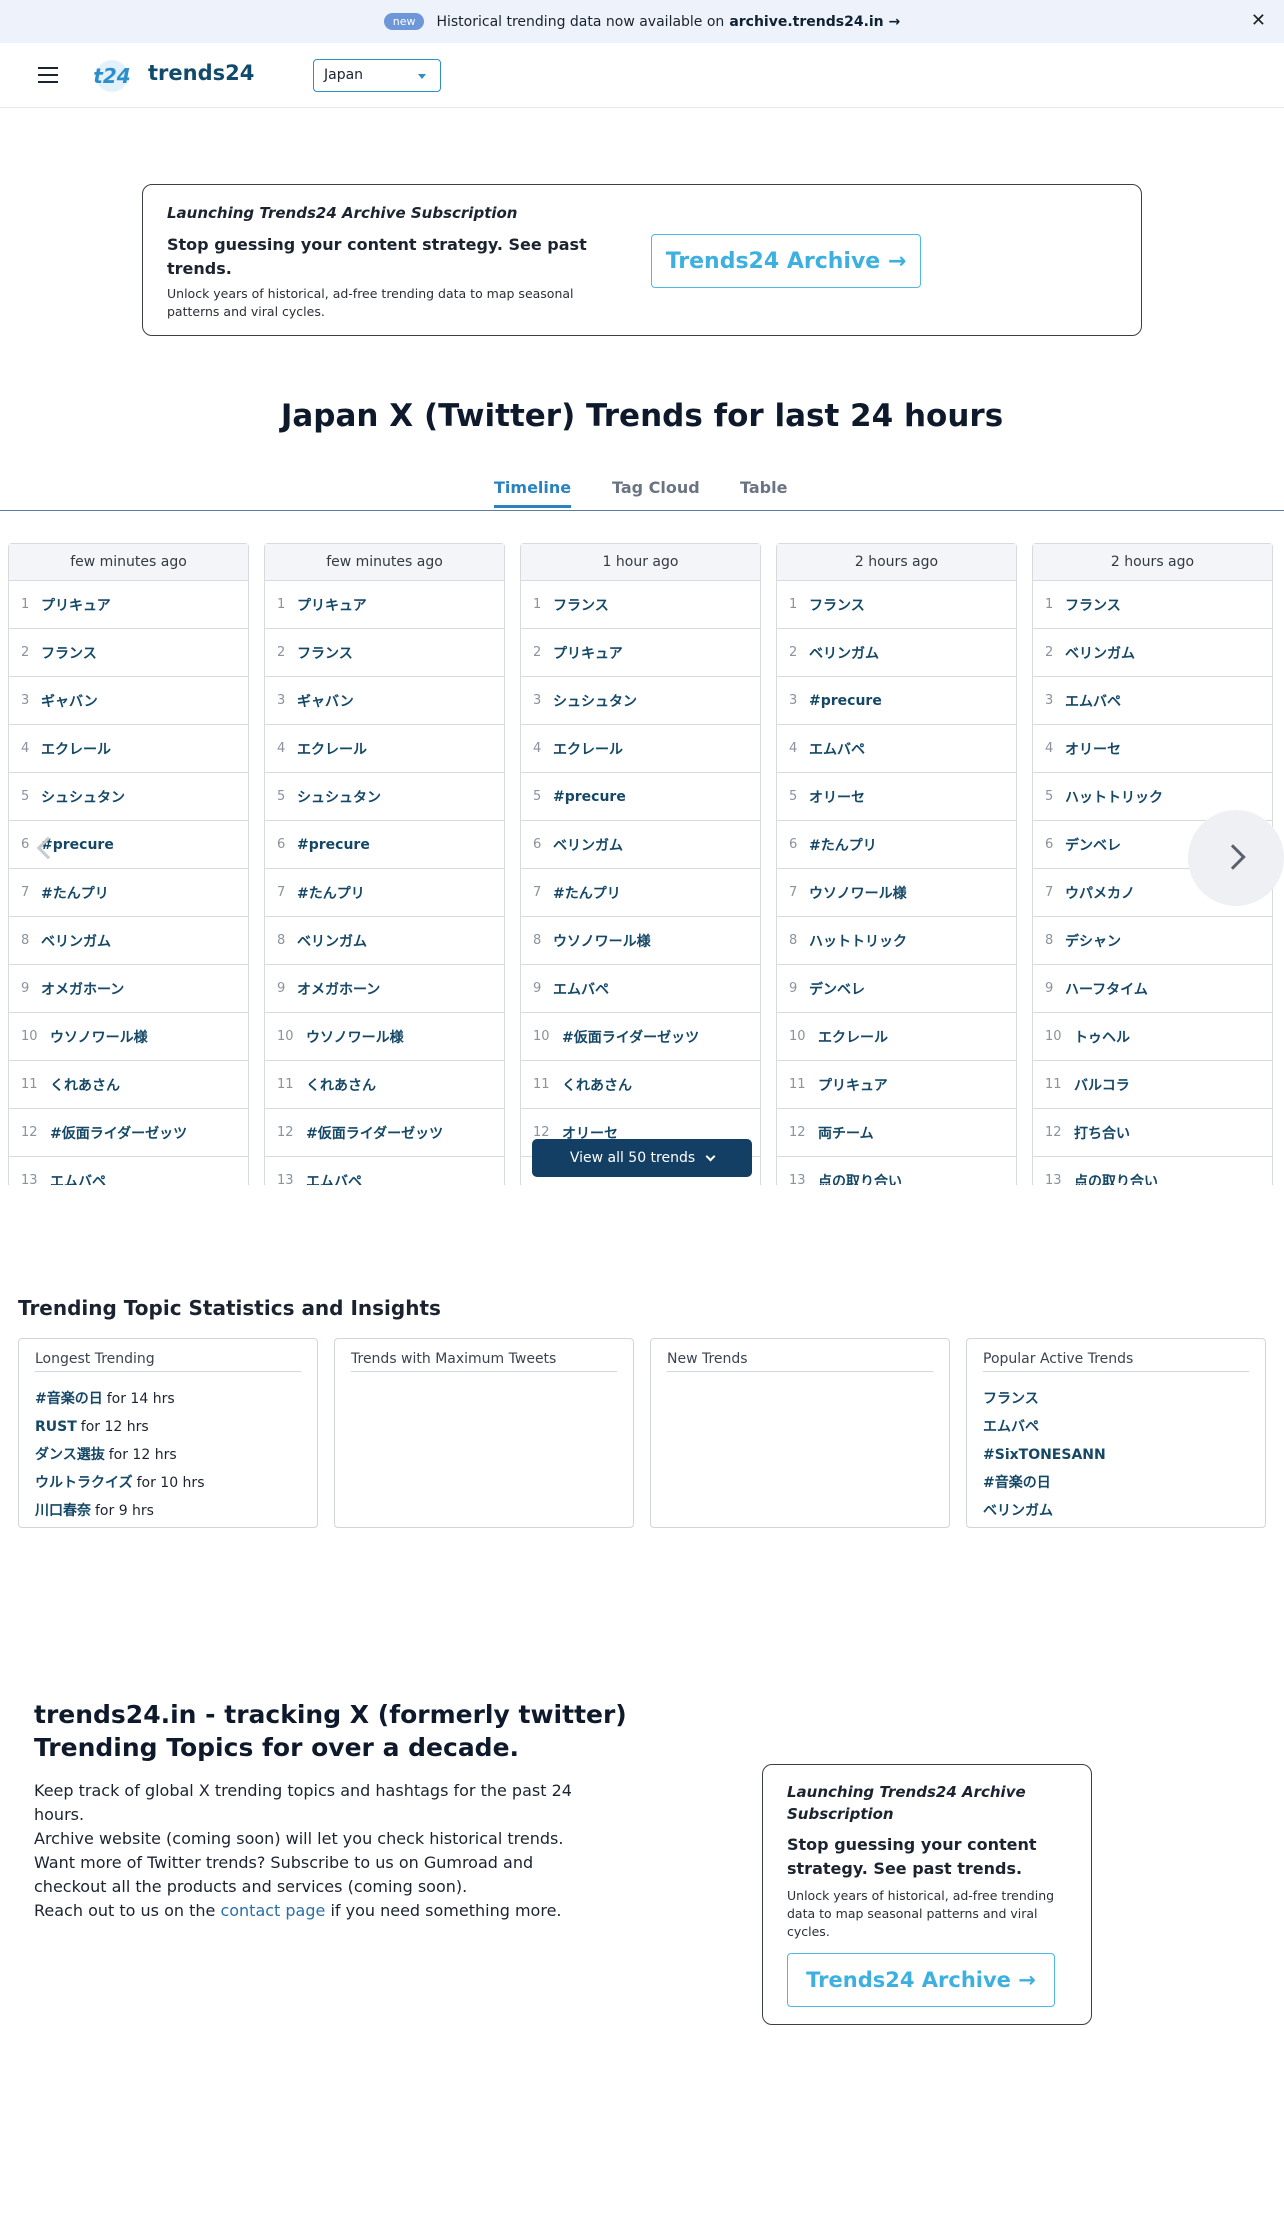 Image resolution: width=1284 pixels, height=2218 pixels. I want to click on trend-item: 6 #precure, so click(384, 845).